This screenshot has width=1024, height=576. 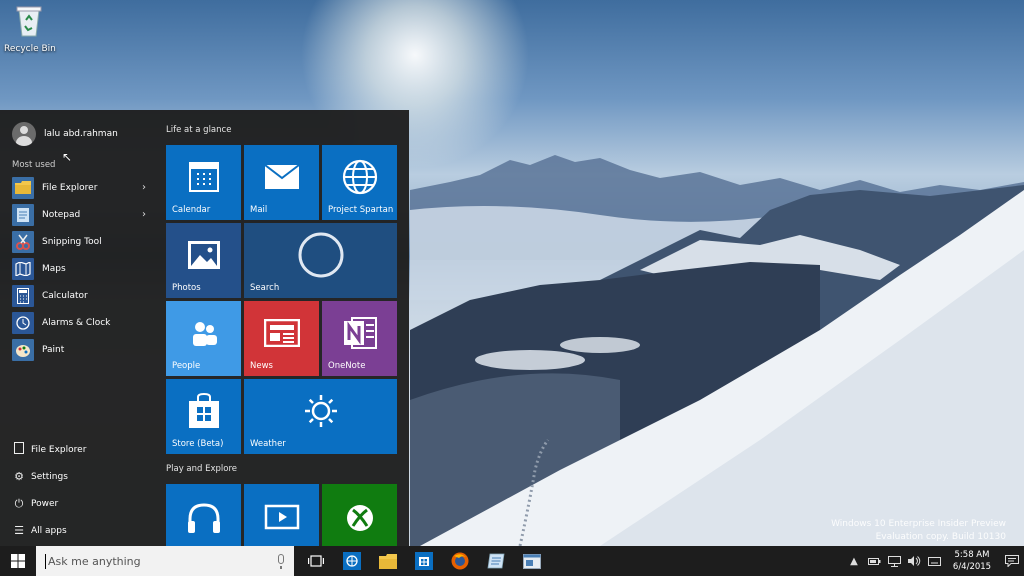 I want to click on windows-logo-icon, so click(x=18, y=561).